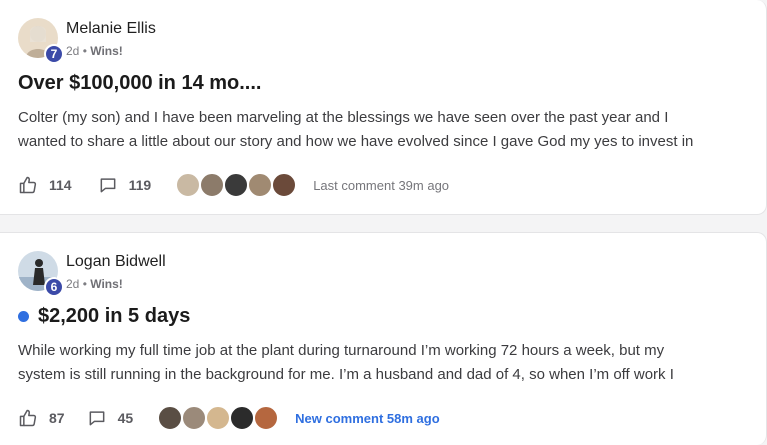 Image resolution: width=767 pixels, height=445 pixels. What do you see at coordinates (45, 185) in the screenshot?
I see `like-button: 114` at bounding box center [45, 185].